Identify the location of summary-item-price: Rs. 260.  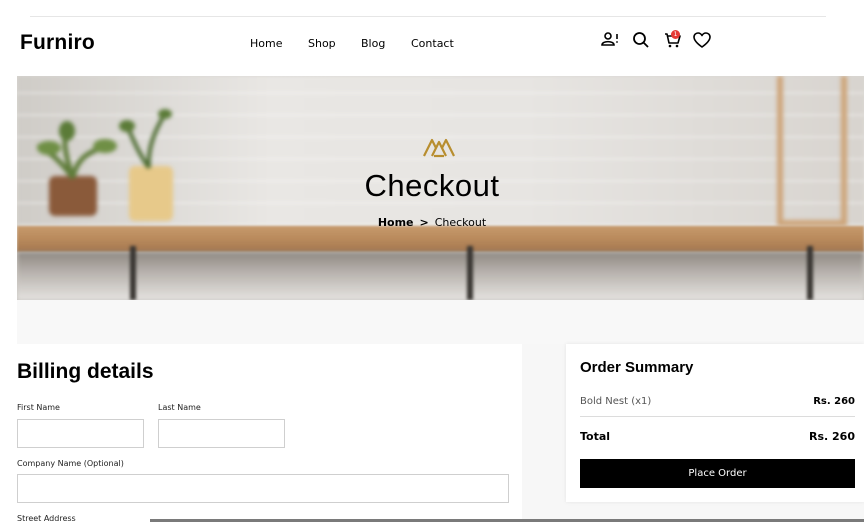
(834, 401).